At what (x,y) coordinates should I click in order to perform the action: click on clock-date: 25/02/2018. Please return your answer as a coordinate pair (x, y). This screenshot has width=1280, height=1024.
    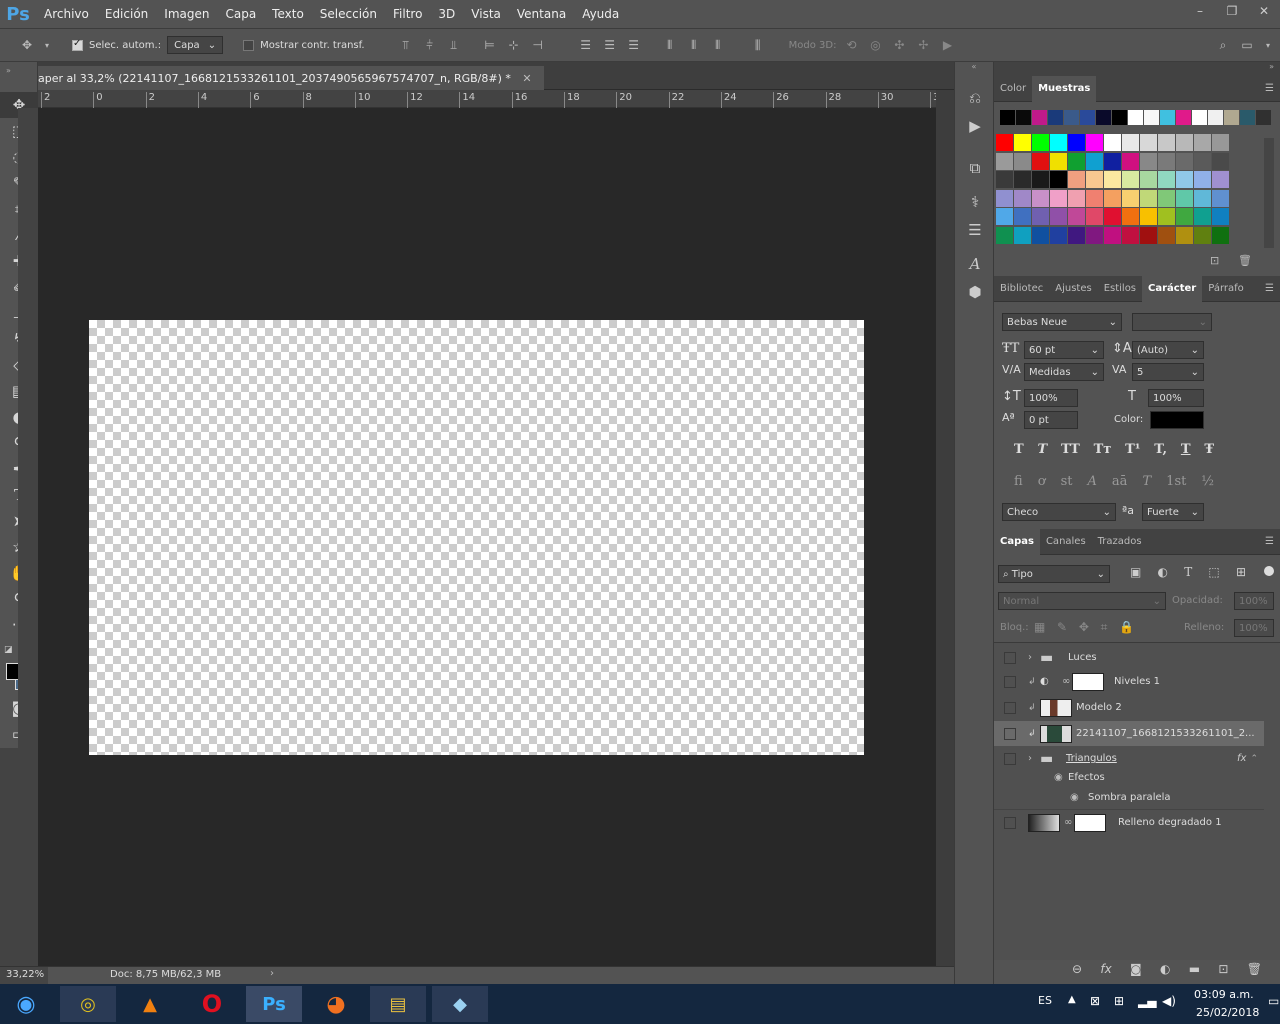
    Looking at the image, I should click on (1227, 1012).